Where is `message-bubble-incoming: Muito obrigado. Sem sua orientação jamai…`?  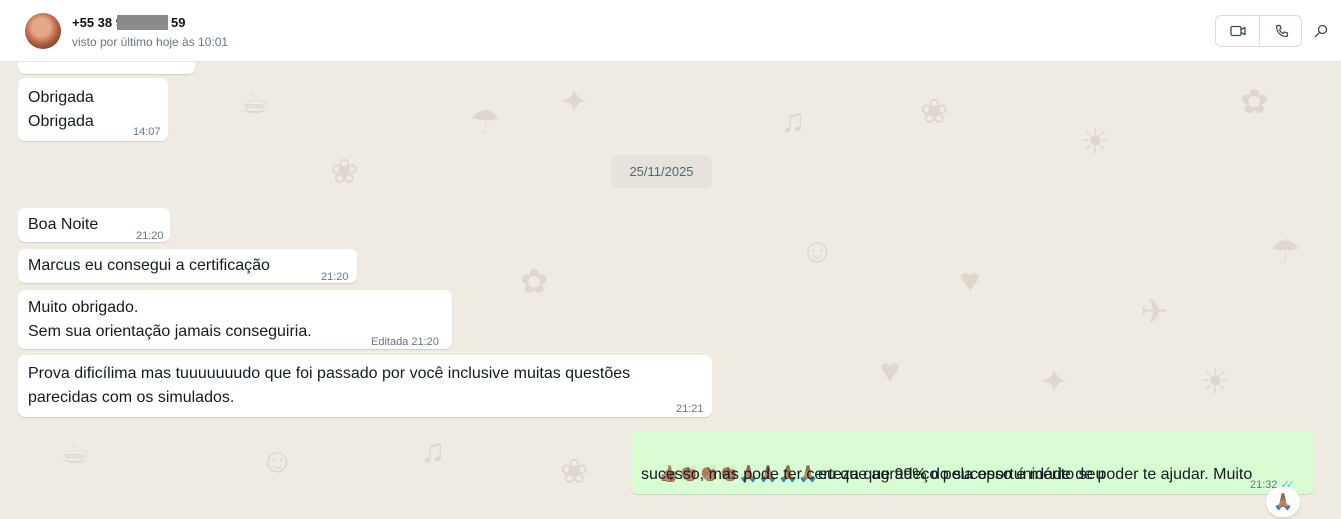 message-bubble-incoming: Muito obrigado. Sem sua orientação jamai… is located at coordinates (235, 319).